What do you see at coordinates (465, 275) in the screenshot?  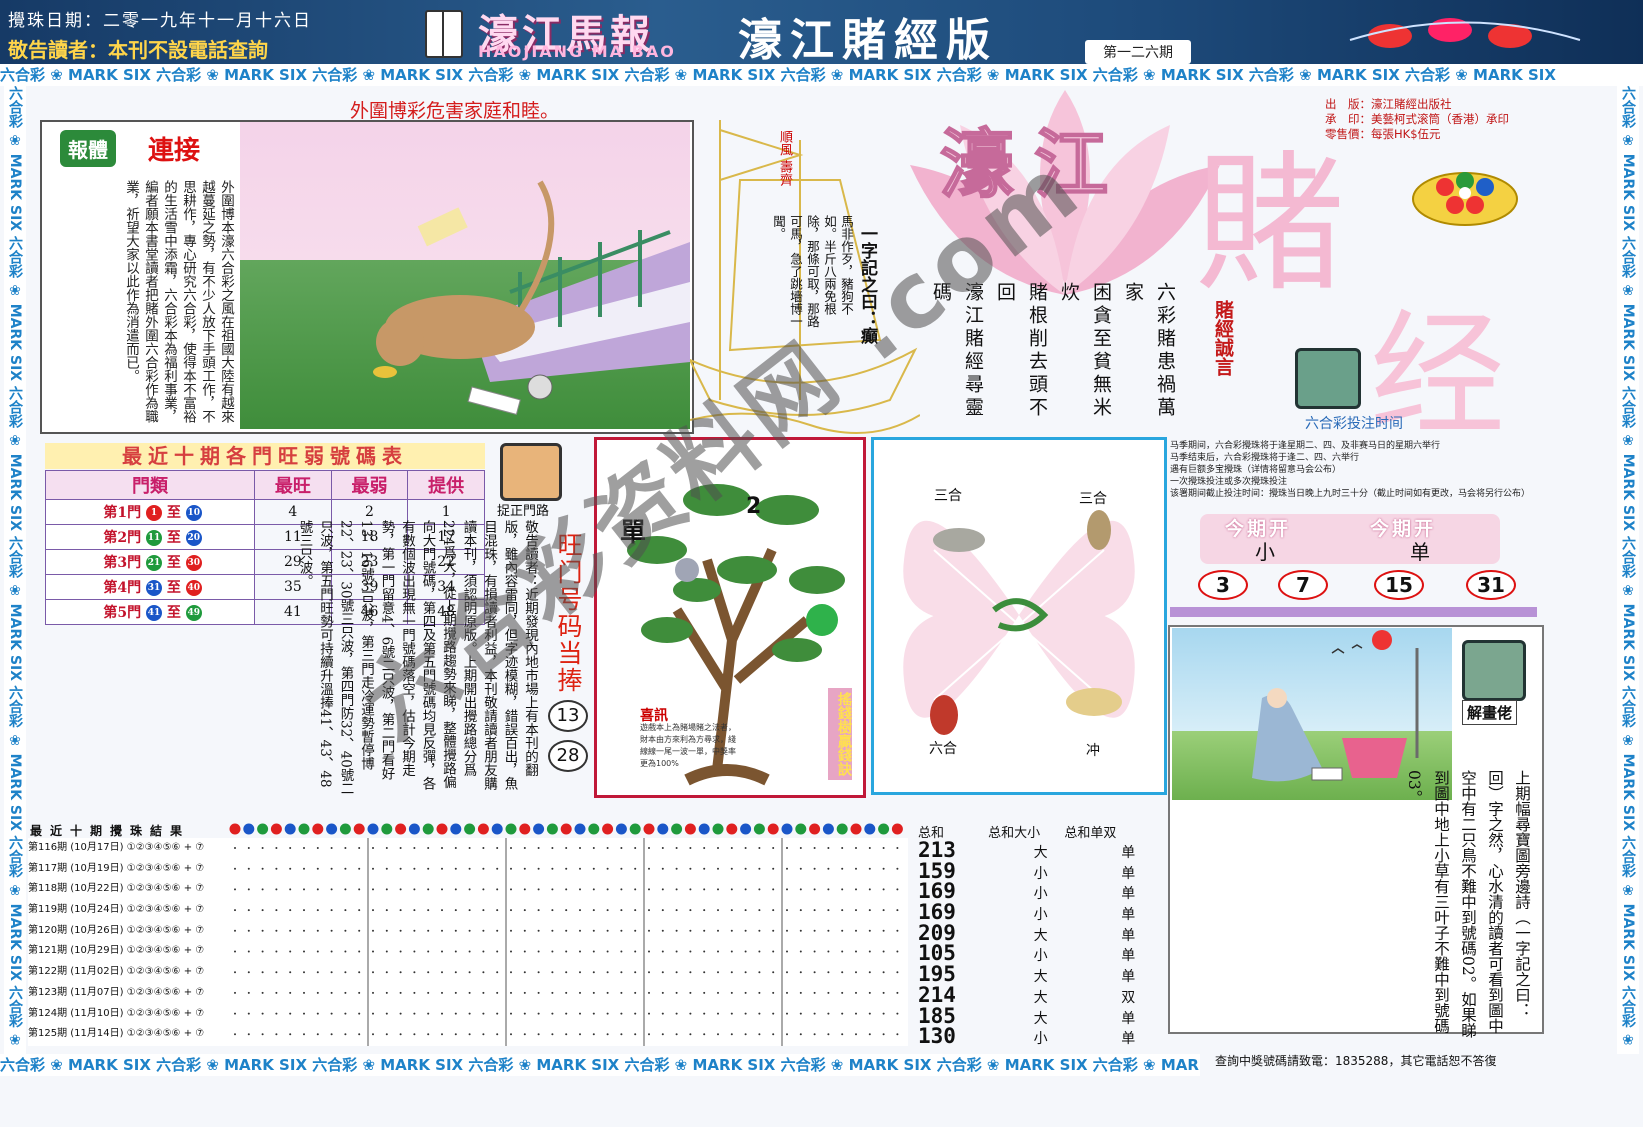 I see `monkey-illustration` at bounding box center [465, 275].